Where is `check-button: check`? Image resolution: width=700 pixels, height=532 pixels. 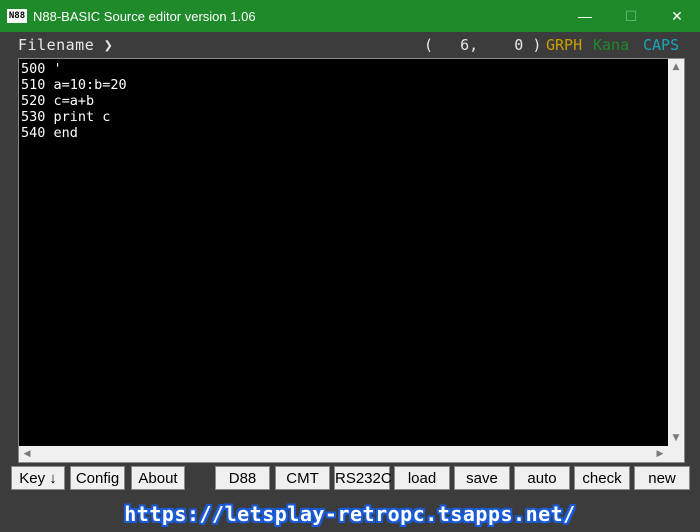
check-button: check is located at coordinates (602, 478).